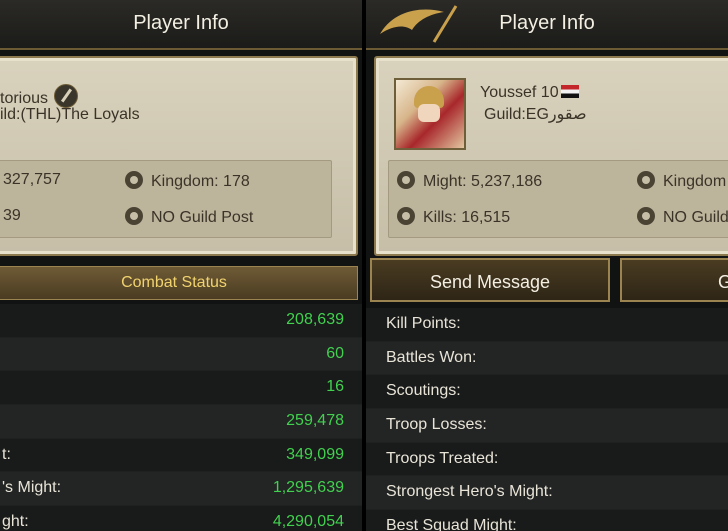  I want to click on guild-post-stat: NO Guild Post, so click(189, 217).